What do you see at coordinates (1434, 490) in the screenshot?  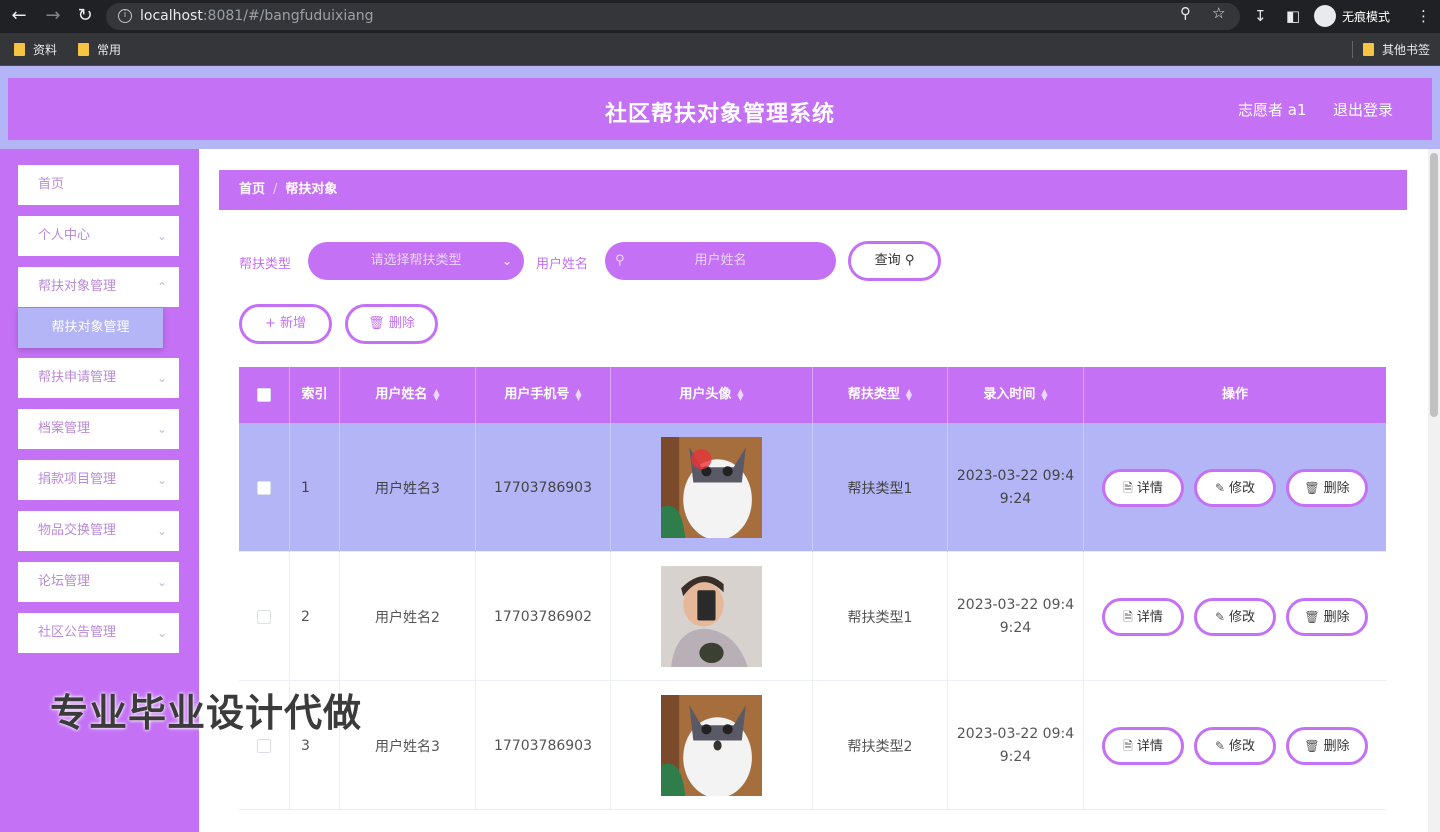 I see `page-scrollbar` at bounding box center [1434, 490].